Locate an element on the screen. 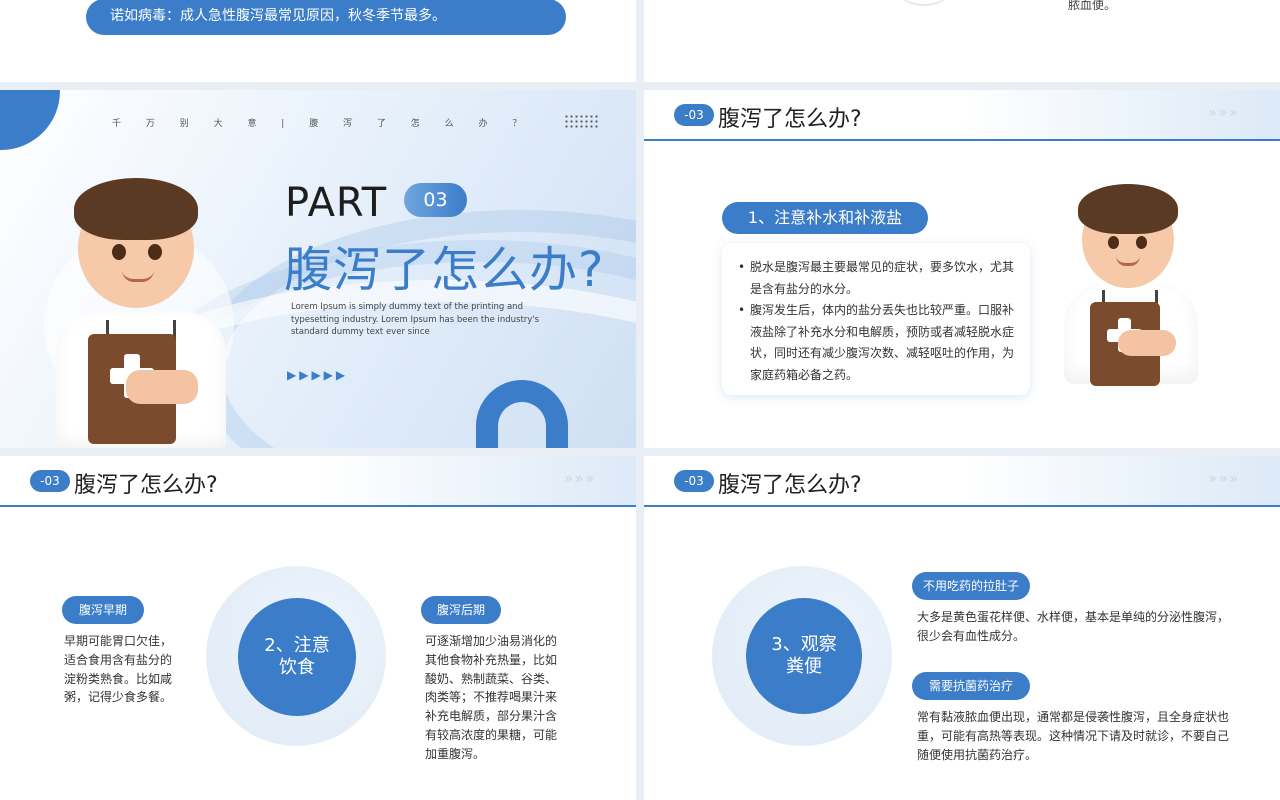 Image resolution: width=1280 pixels, height=800 pixels. early-stage-text: 早期可能胃口欠佳，适合食用含有盐分的淀粉类熟食。比如咸粥，记得少食多餐。 is located at coordinates (118, 669).